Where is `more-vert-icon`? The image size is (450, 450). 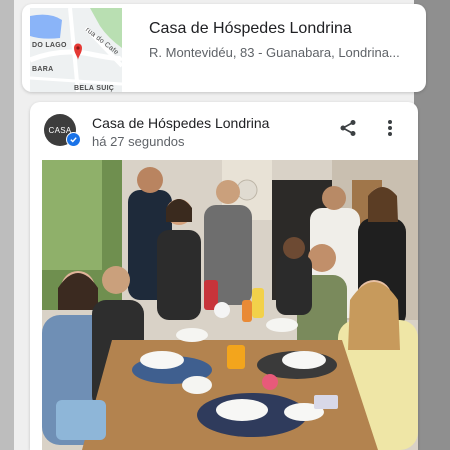 more-vert-icon is located at coordinates (390, 128).